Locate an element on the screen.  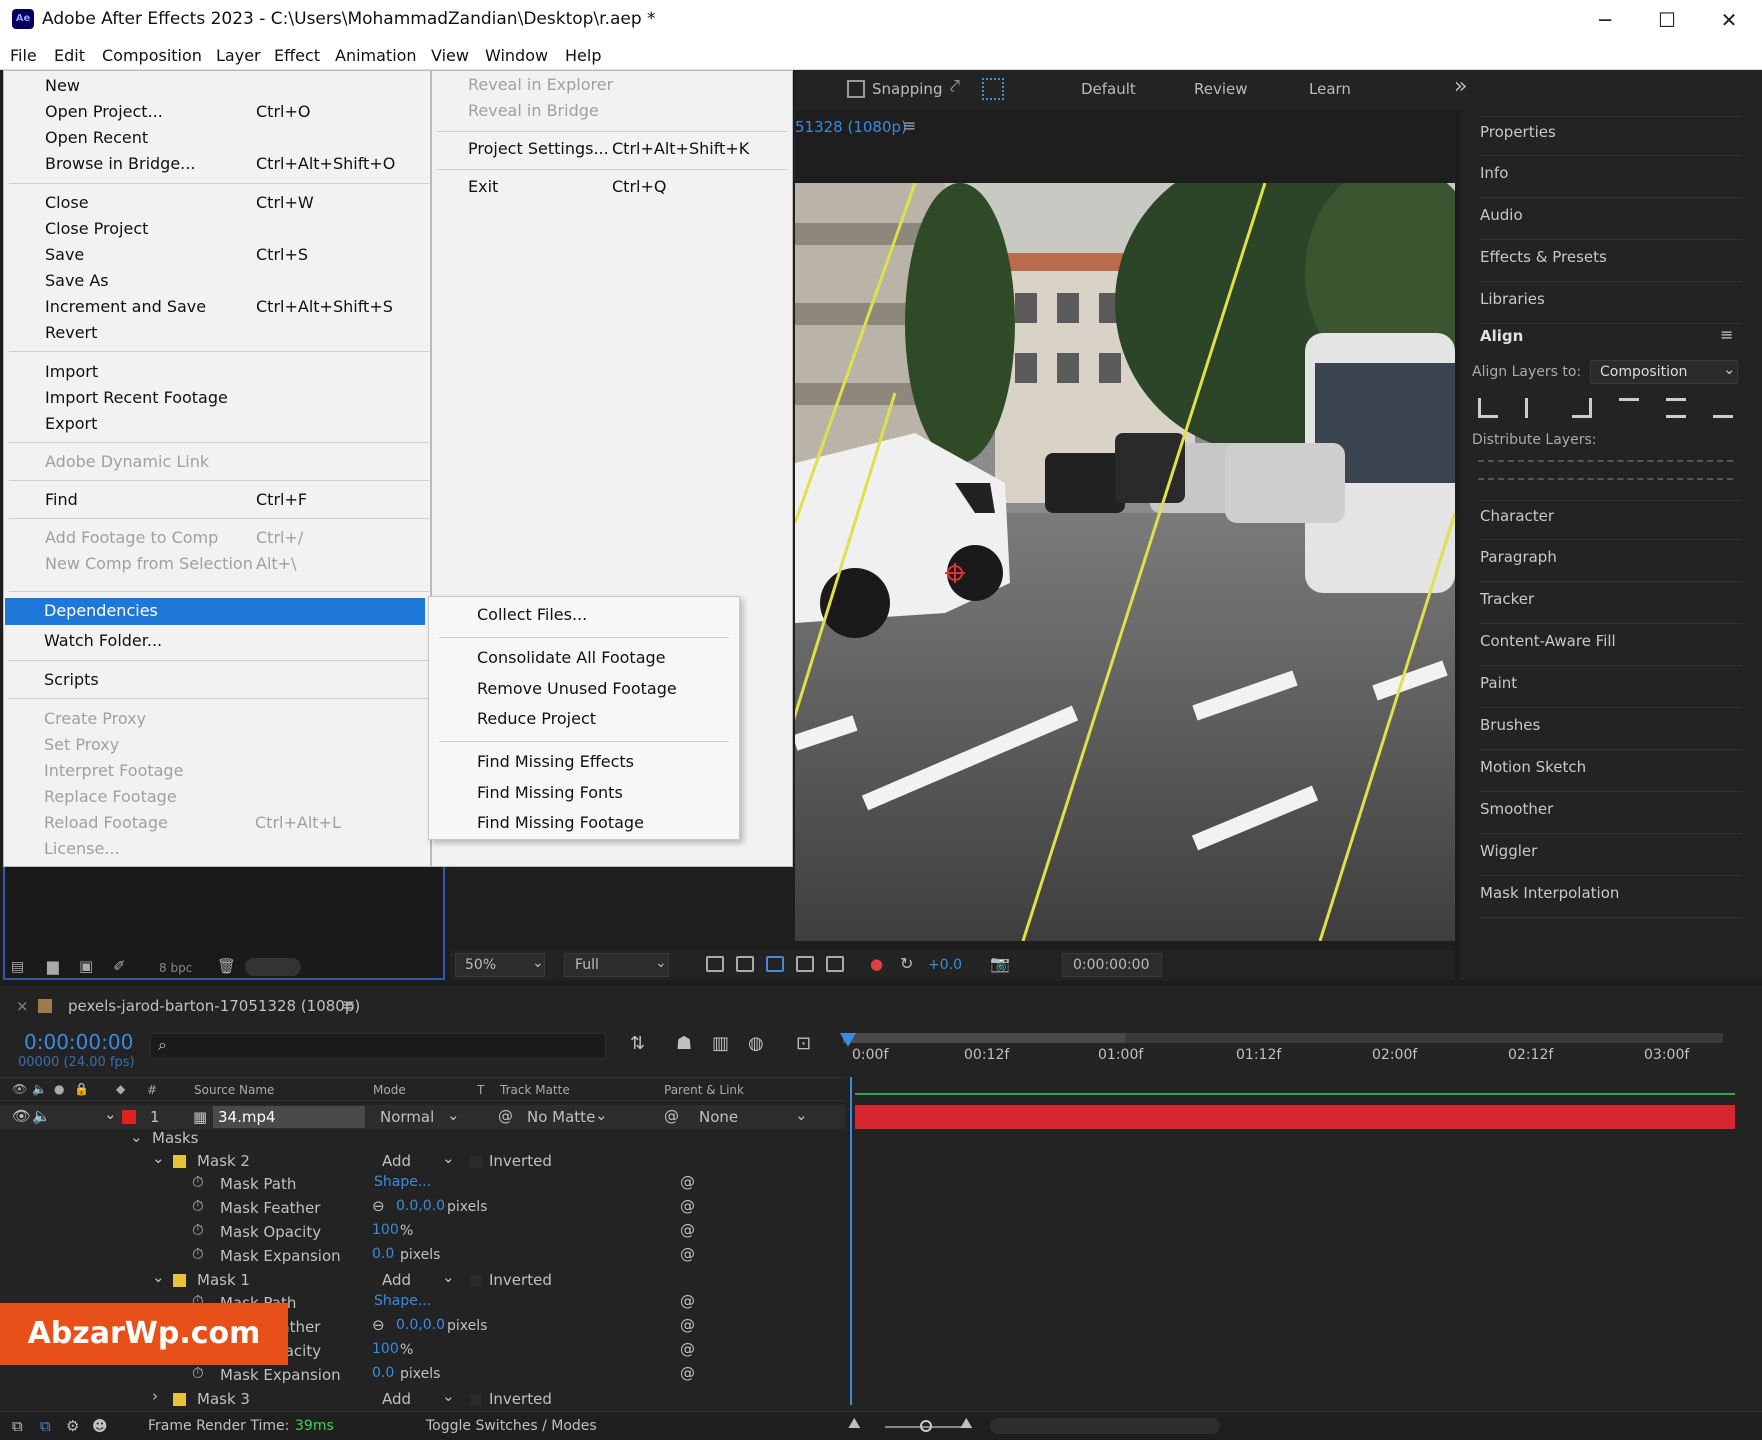
lock-icon: 🔒 is located at coordinates (81, 1089).